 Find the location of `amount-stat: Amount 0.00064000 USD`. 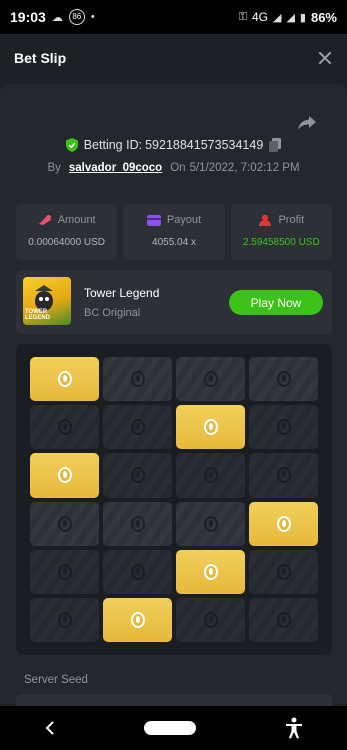

amount-stat: Amount 0.00064000 USD is located at coordinates (67, 232).